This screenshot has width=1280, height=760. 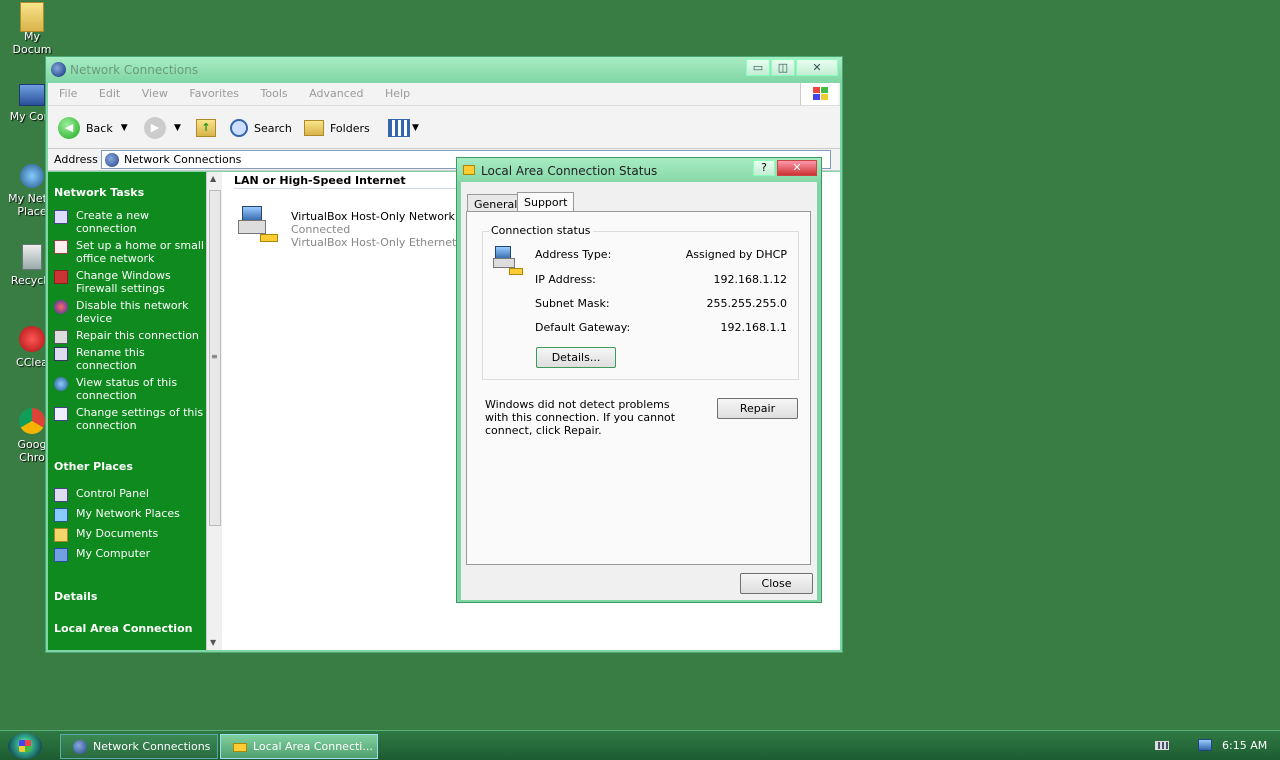 What do you see at coordinates (1205, 745) in the screenshot?
I see `network-tray-icon` at bounding box center [1205, 745].